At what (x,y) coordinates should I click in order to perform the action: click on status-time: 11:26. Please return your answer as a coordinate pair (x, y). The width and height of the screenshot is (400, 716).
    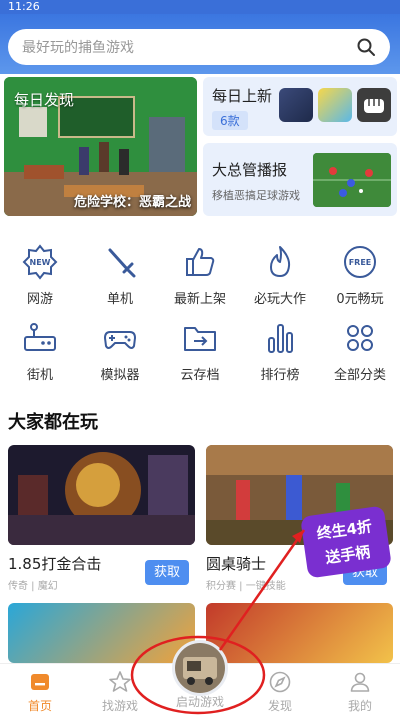
    Looking at the image, I should click on (24, 6).